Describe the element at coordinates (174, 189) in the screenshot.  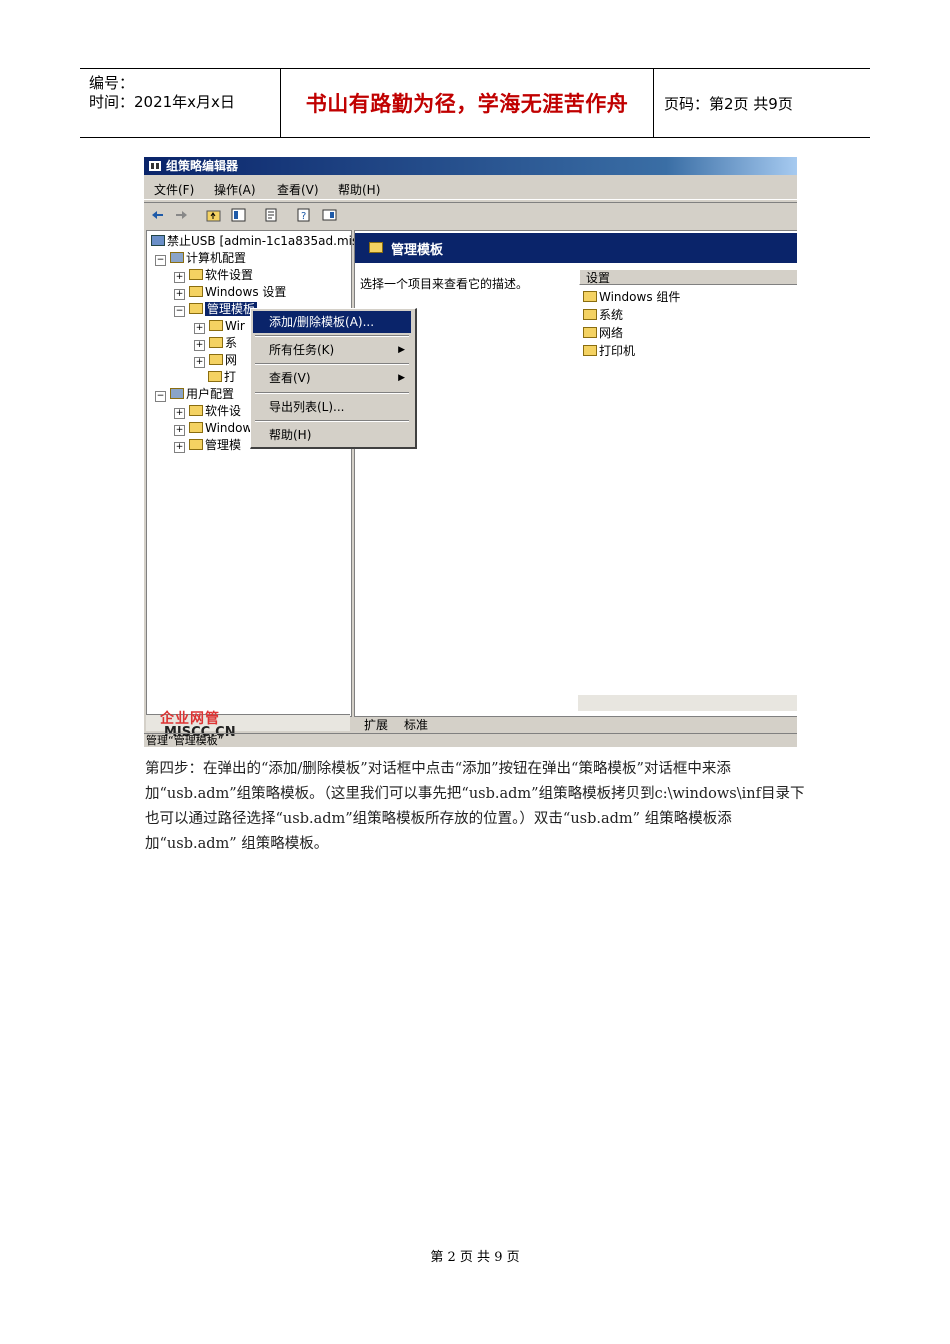
I see `menu-file: 文件(F)` at that location.